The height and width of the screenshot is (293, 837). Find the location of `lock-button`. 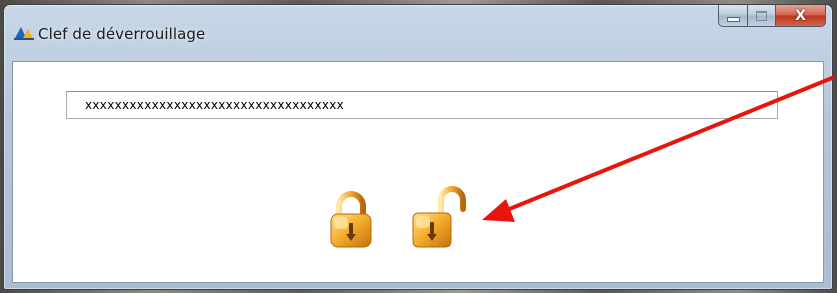

lock-button is located at coordinates (351, 220).